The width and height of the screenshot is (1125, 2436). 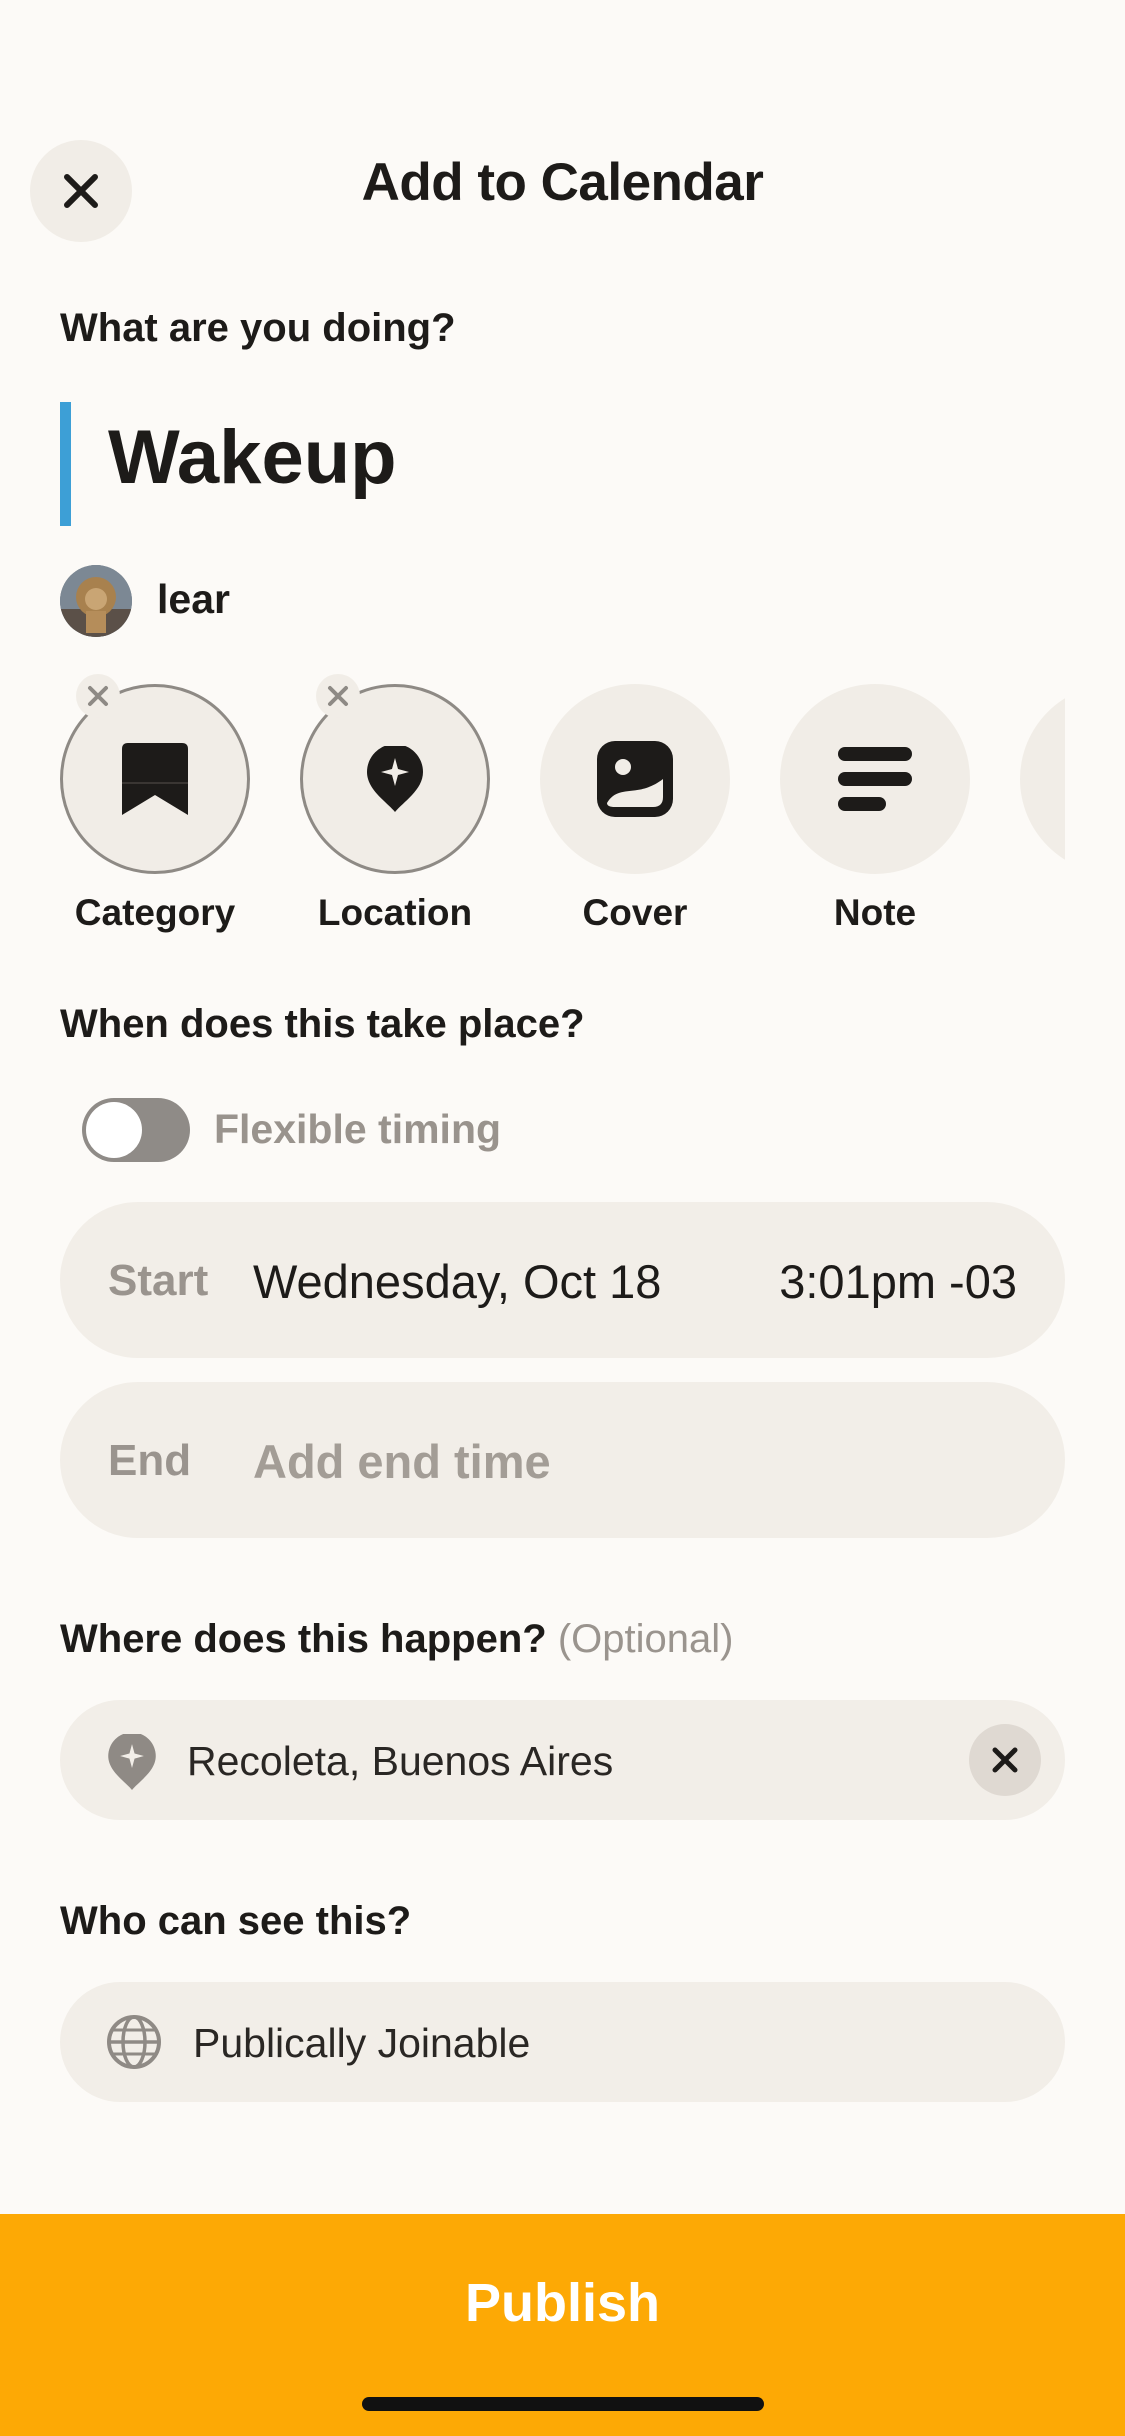 I want to click on where-question: Where does this happen? (Optional), so click(x=396, y=1639).